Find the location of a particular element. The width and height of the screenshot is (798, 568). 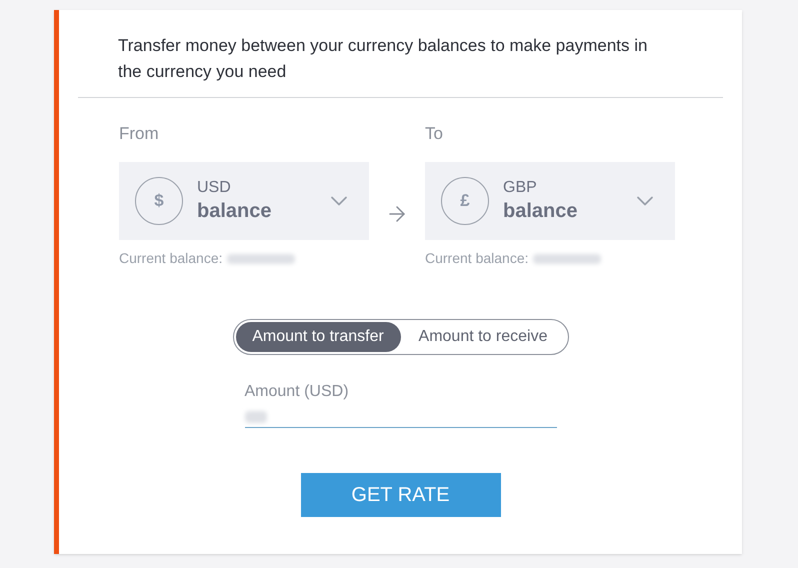

currency-code: USD is located at coordinates (214, 188).